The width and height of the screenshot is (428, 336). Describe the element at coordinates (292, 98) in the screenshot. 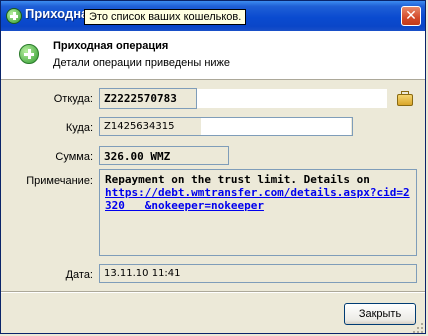

I see `from-field-strip` at that location.